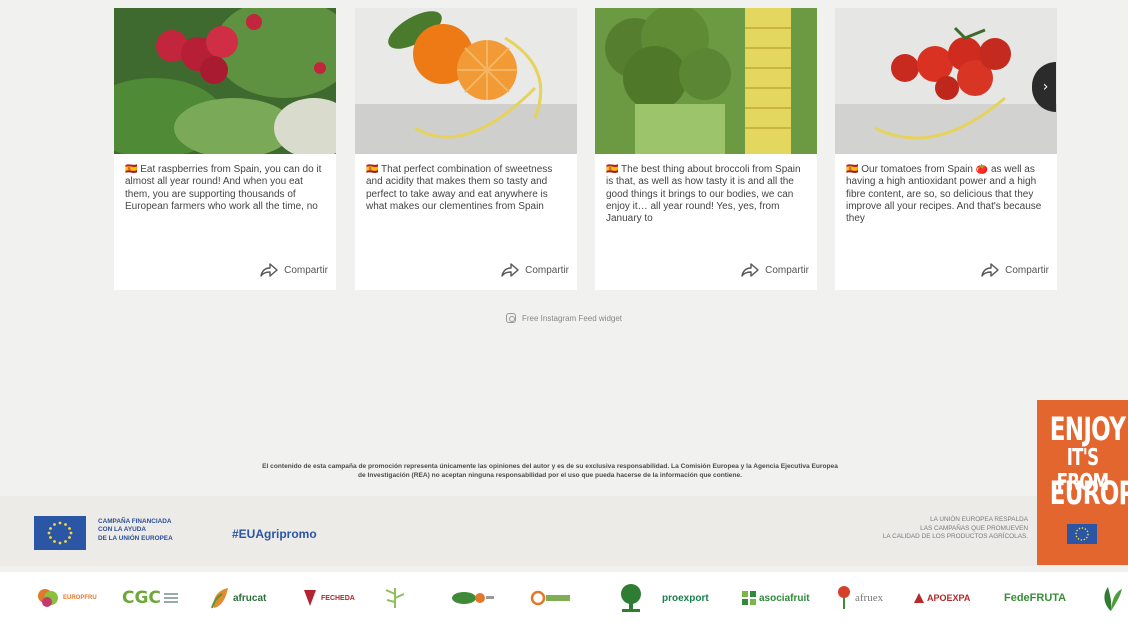  Describe the element at coordinates (955, 537) in the screenshot. I see `eu-support-line: LA CALIDAD DE LOS PRODUCTOS AGRÍCOLAS.` at that location.